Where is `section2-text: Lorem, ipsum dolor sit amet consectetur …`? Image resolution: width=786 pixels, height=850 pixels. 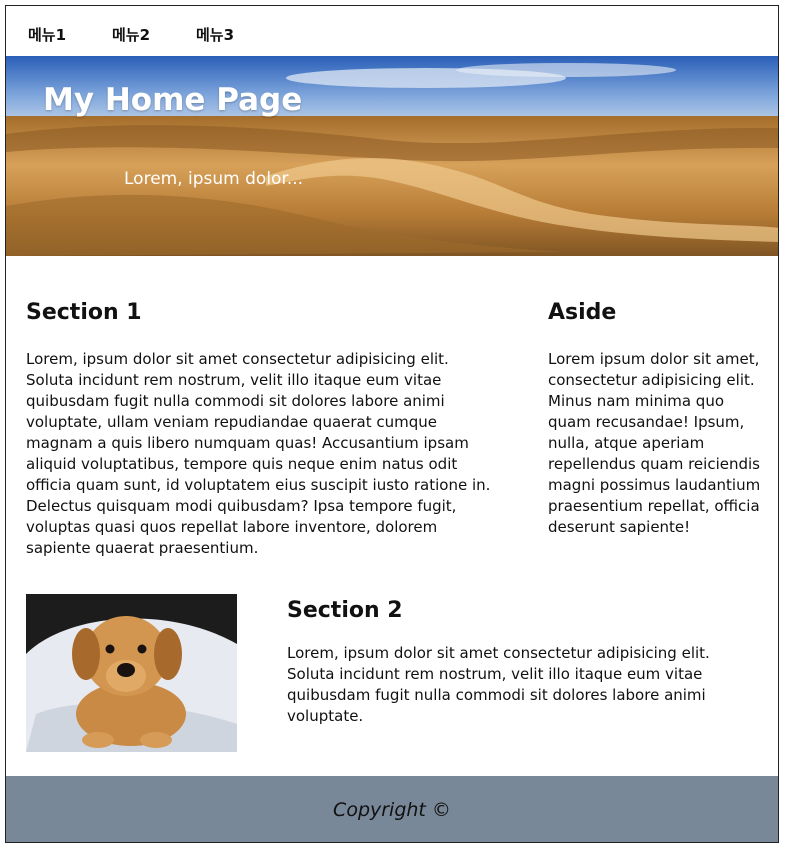
section2-text: Lorem, ipsum dolor sit amet consectetur … is located at coordinates (498, 684).